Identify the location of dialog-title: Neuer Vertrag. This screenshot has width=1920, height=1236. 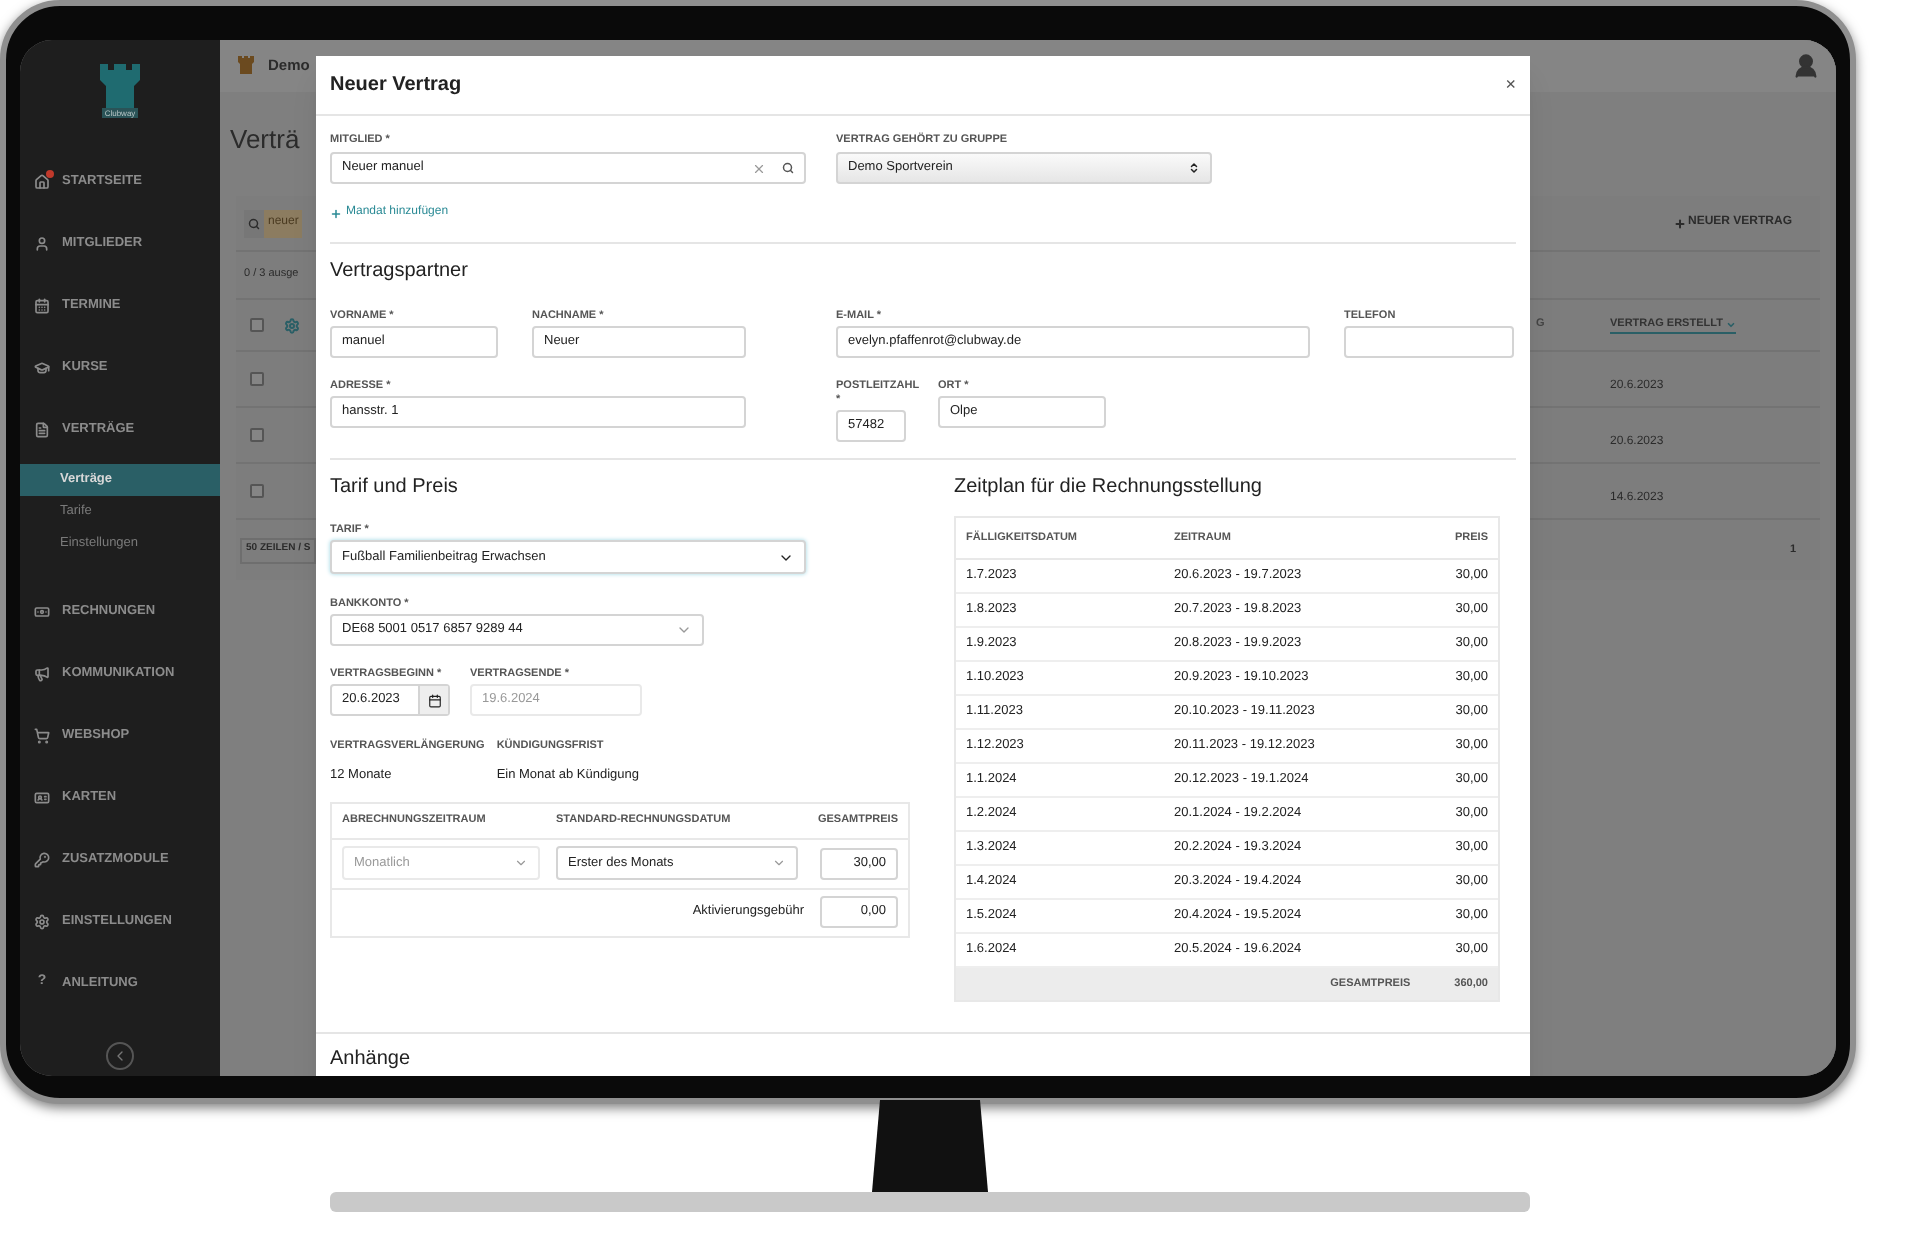
(396, 86).